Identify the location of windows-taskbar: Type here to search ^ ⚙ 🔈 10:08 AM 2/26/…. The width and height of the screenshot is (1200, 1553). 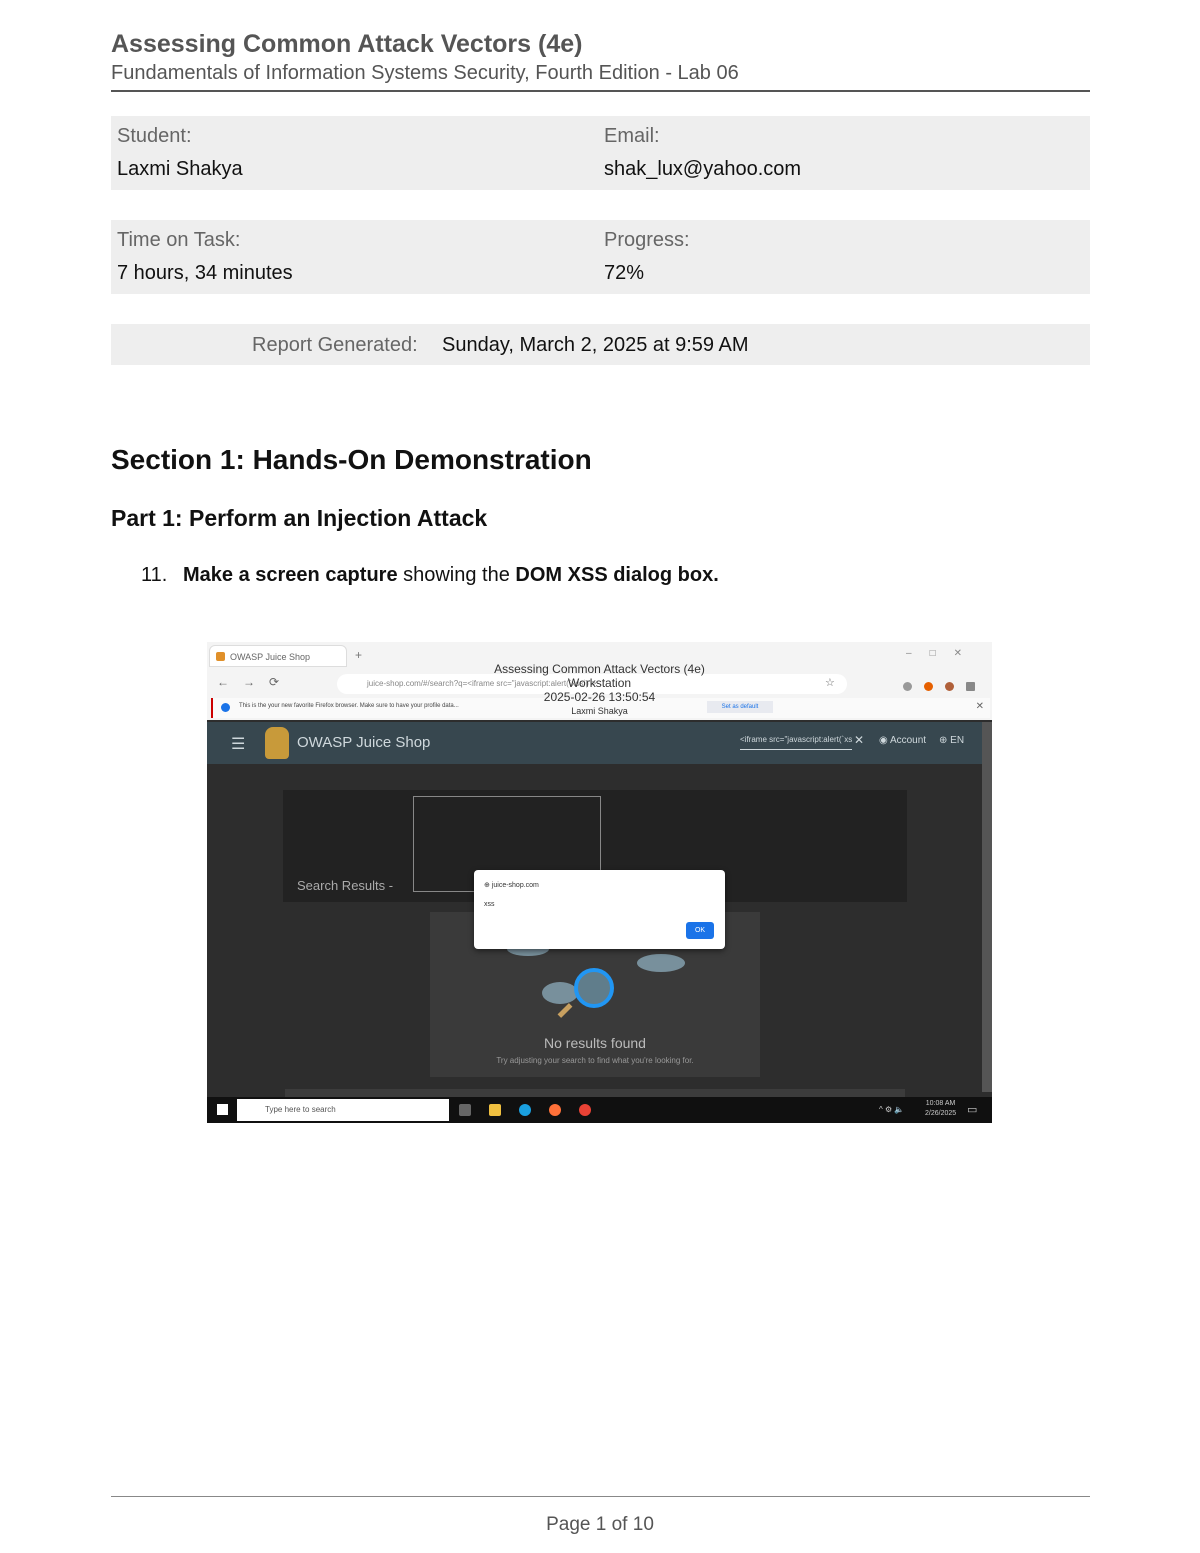
(599, 1110).